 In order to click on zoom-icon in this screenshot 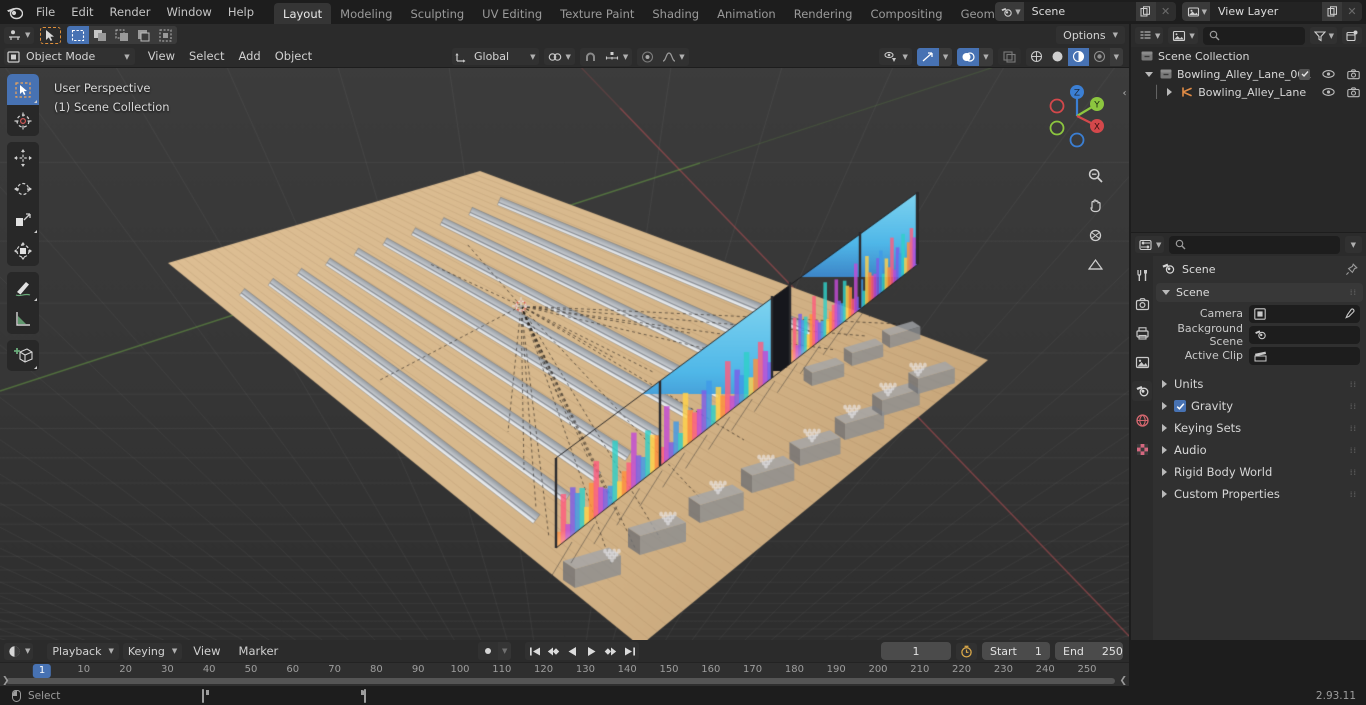, I will do `click(1095, 175)`.